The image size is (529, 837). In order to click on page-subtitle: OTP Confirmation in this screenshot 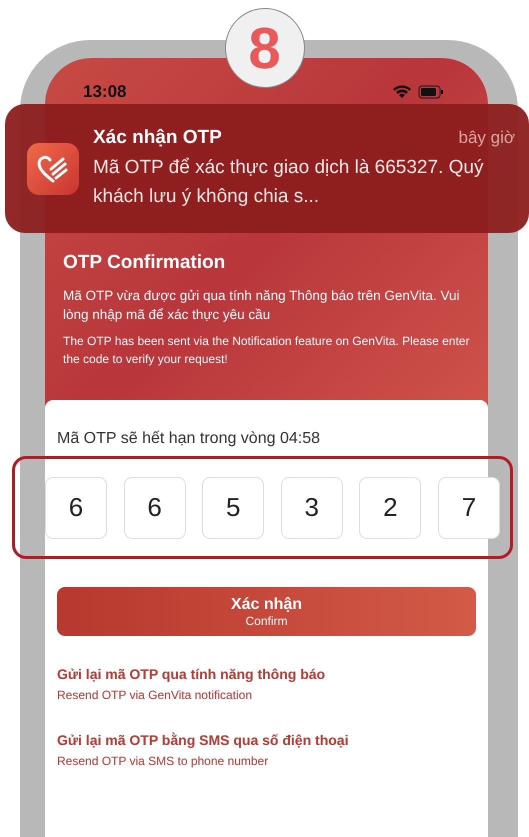, I will do `click(144, 263)`.